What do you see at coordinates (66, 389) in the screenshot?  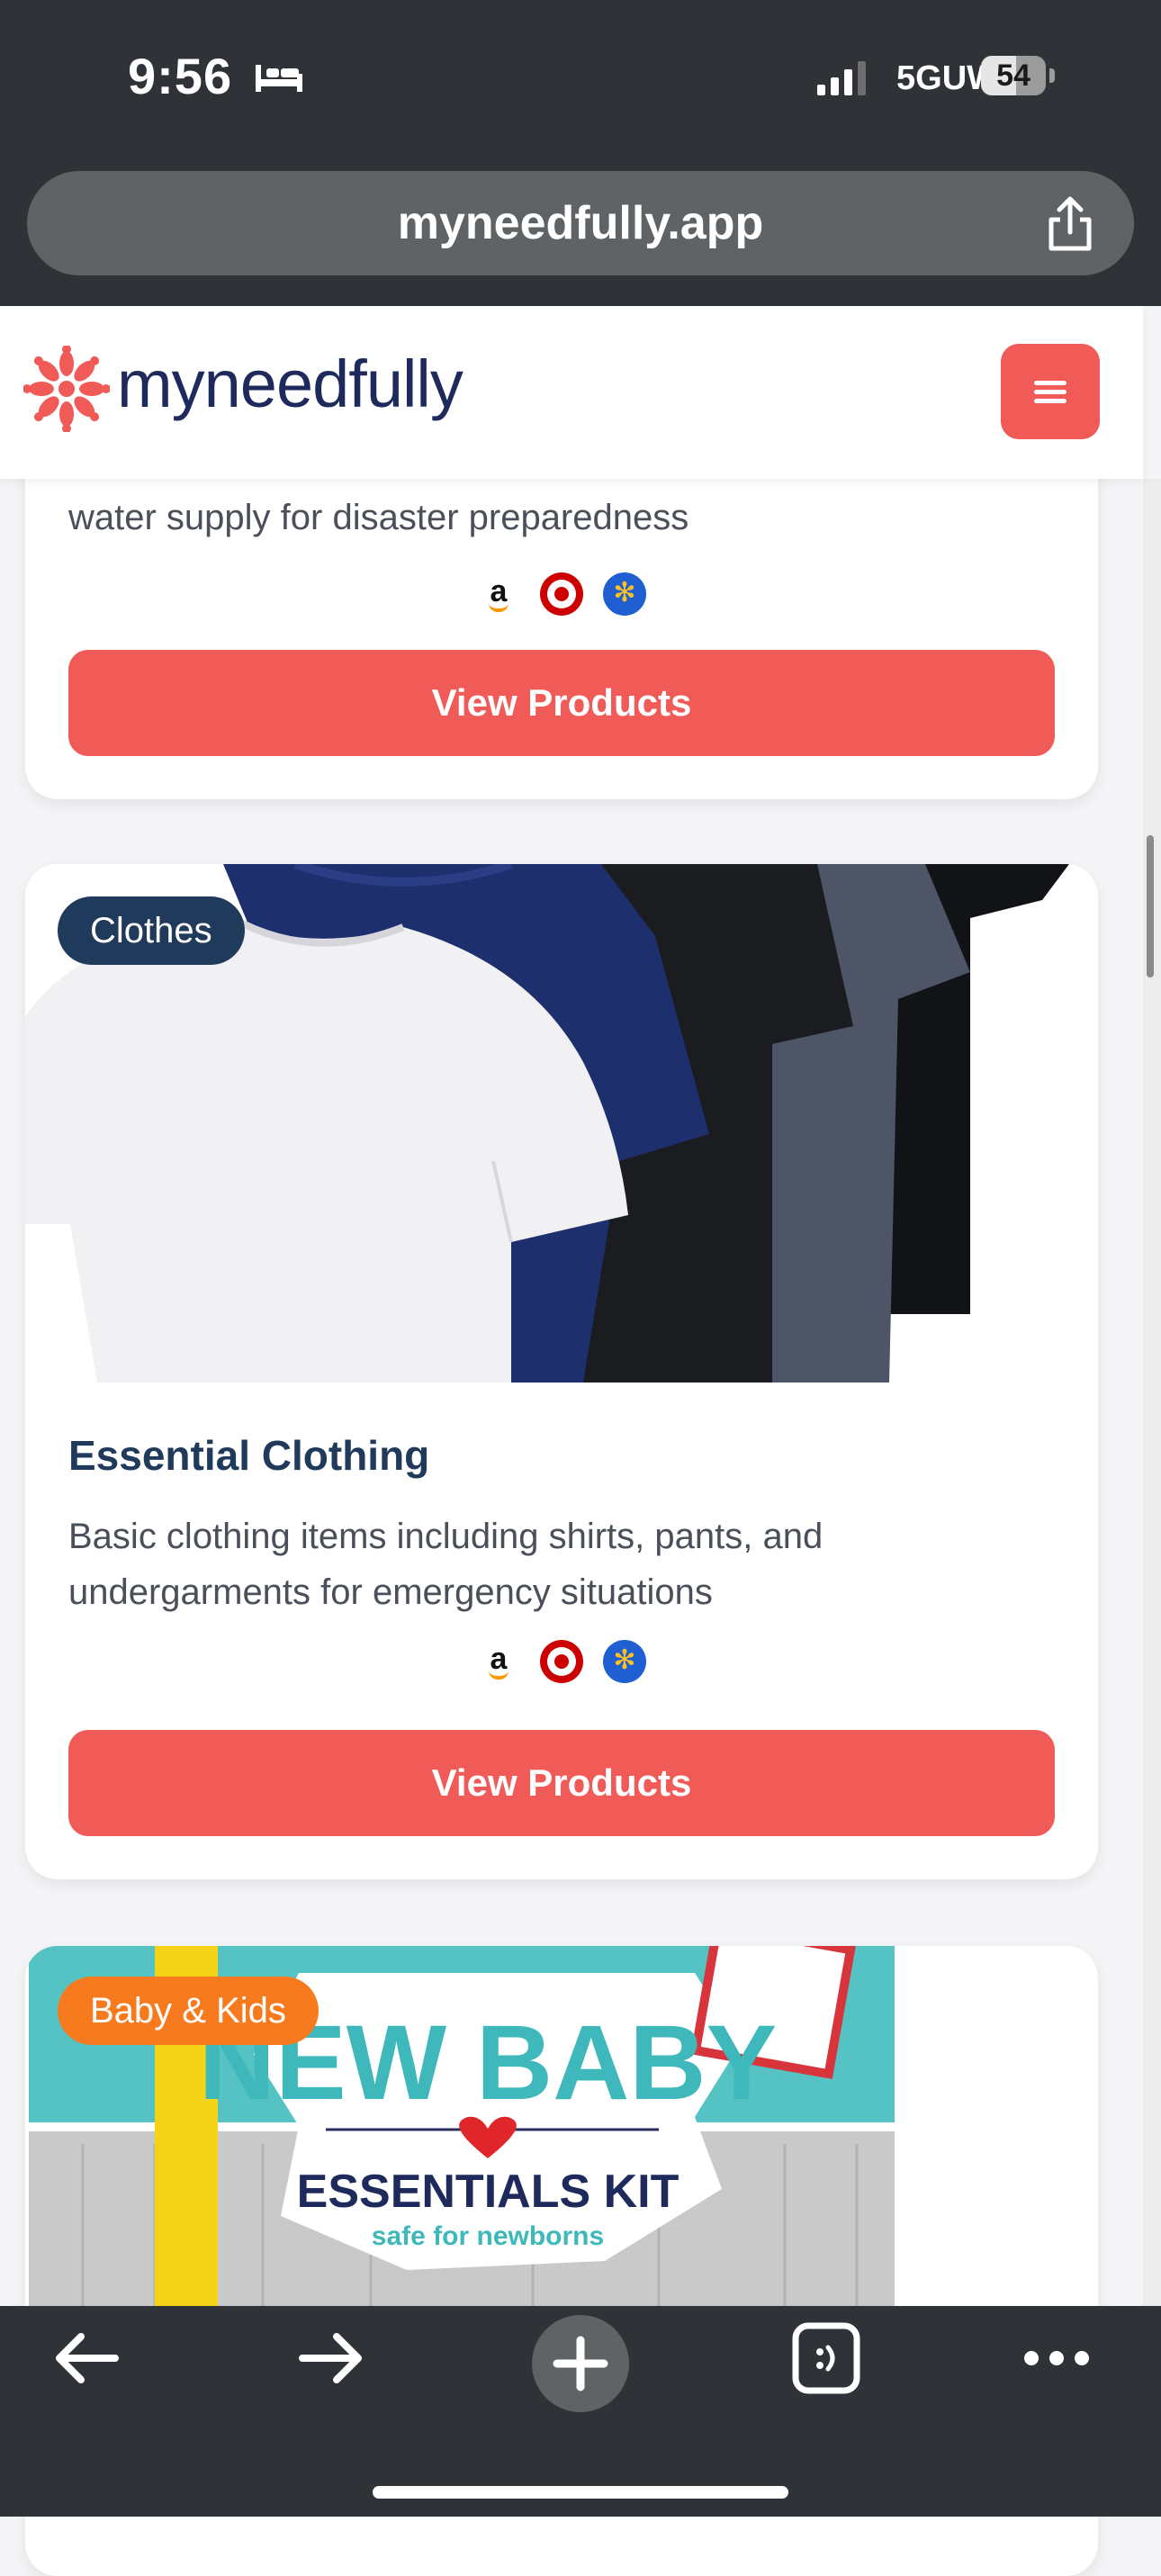 I see `myneedfully-logo-icon` at bounding box center [66, 389].